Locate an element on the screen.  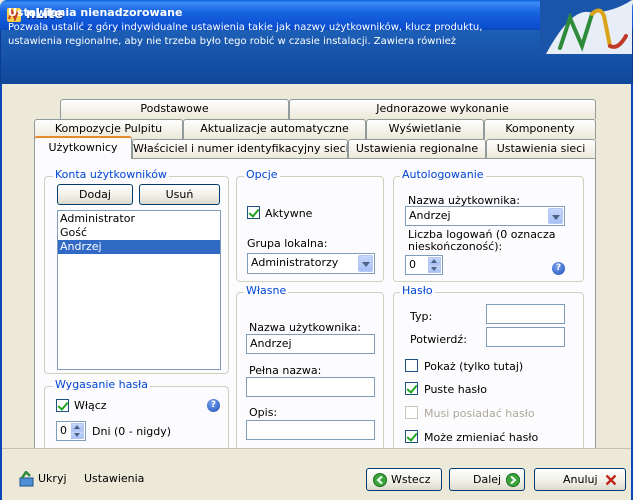
hide-label: Ukryj is located at coordinates (52, 478).